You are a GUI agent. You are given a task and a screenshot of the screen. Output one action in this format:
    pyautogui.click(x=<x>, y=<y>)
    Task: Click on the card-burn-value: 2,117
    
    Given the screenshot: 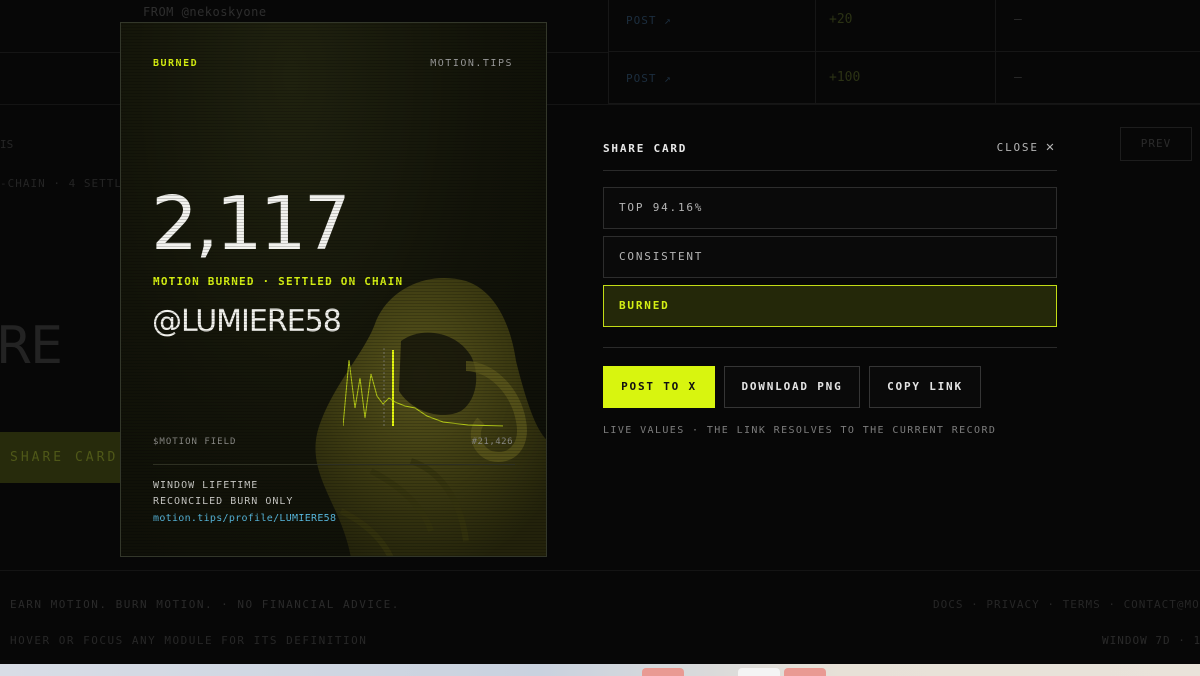 What is the action you would take?
    pyautogui.click(x=251, y=224)
    